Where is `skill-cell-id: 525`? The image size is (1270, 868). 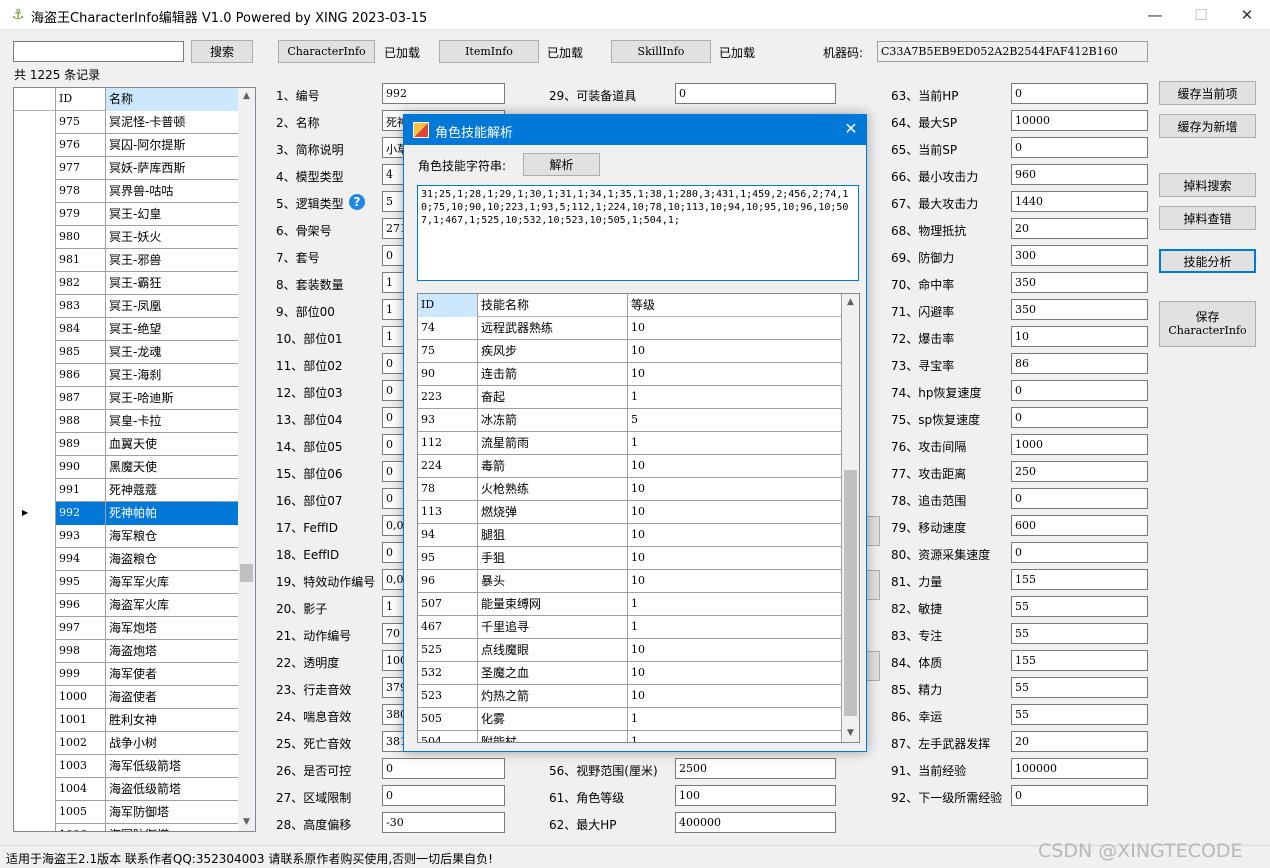
skill-cell-id: 525 is located at coordinates (448, 650).